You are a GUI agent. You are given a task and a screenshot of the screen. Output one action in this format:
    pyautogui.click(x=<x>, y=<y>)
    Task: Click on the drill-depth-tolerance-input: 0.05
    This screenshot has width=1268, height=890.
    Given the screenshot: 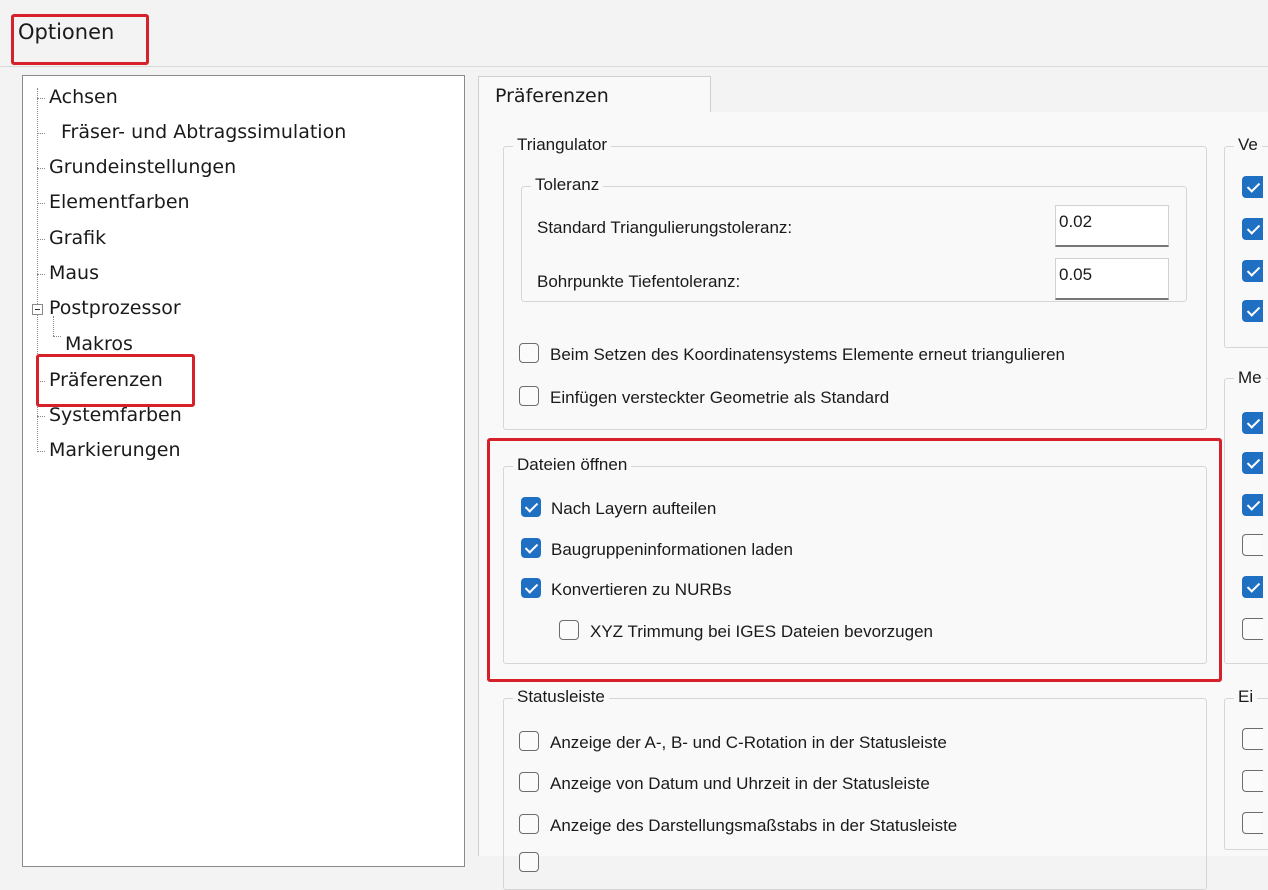 What is the action you would take?
    pyautogui.click(x=1112, y=279)
    